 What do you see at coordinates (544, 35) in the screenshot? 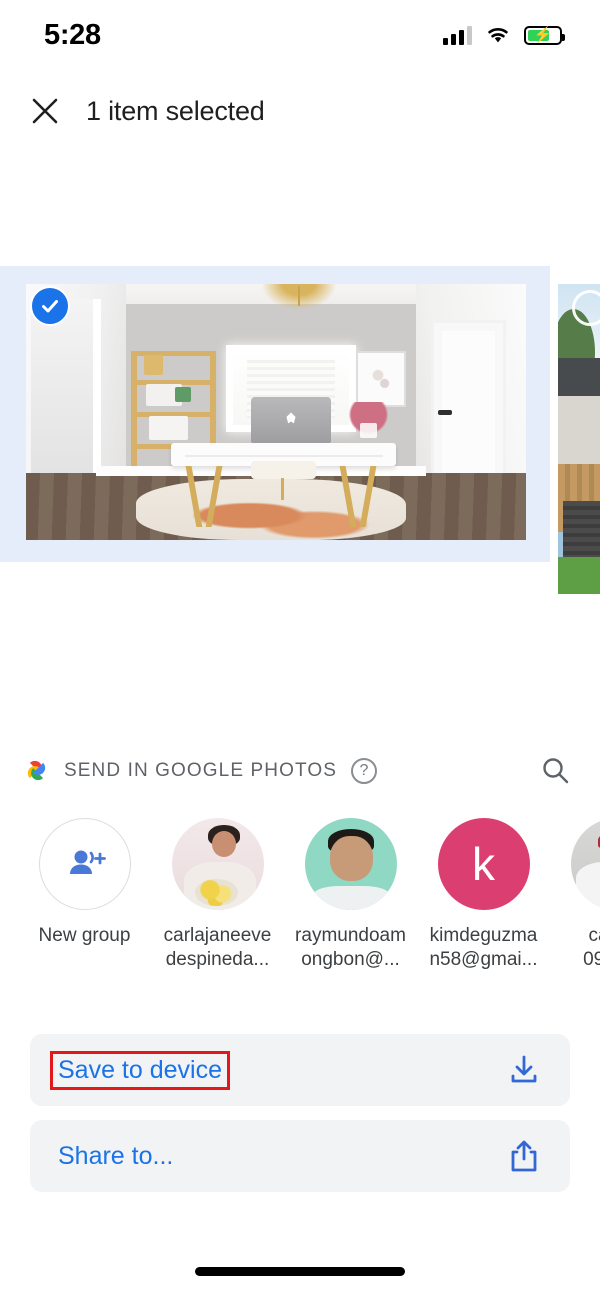
I see `battery-charging-icon: ⚡` at bounding box center [544, 35].